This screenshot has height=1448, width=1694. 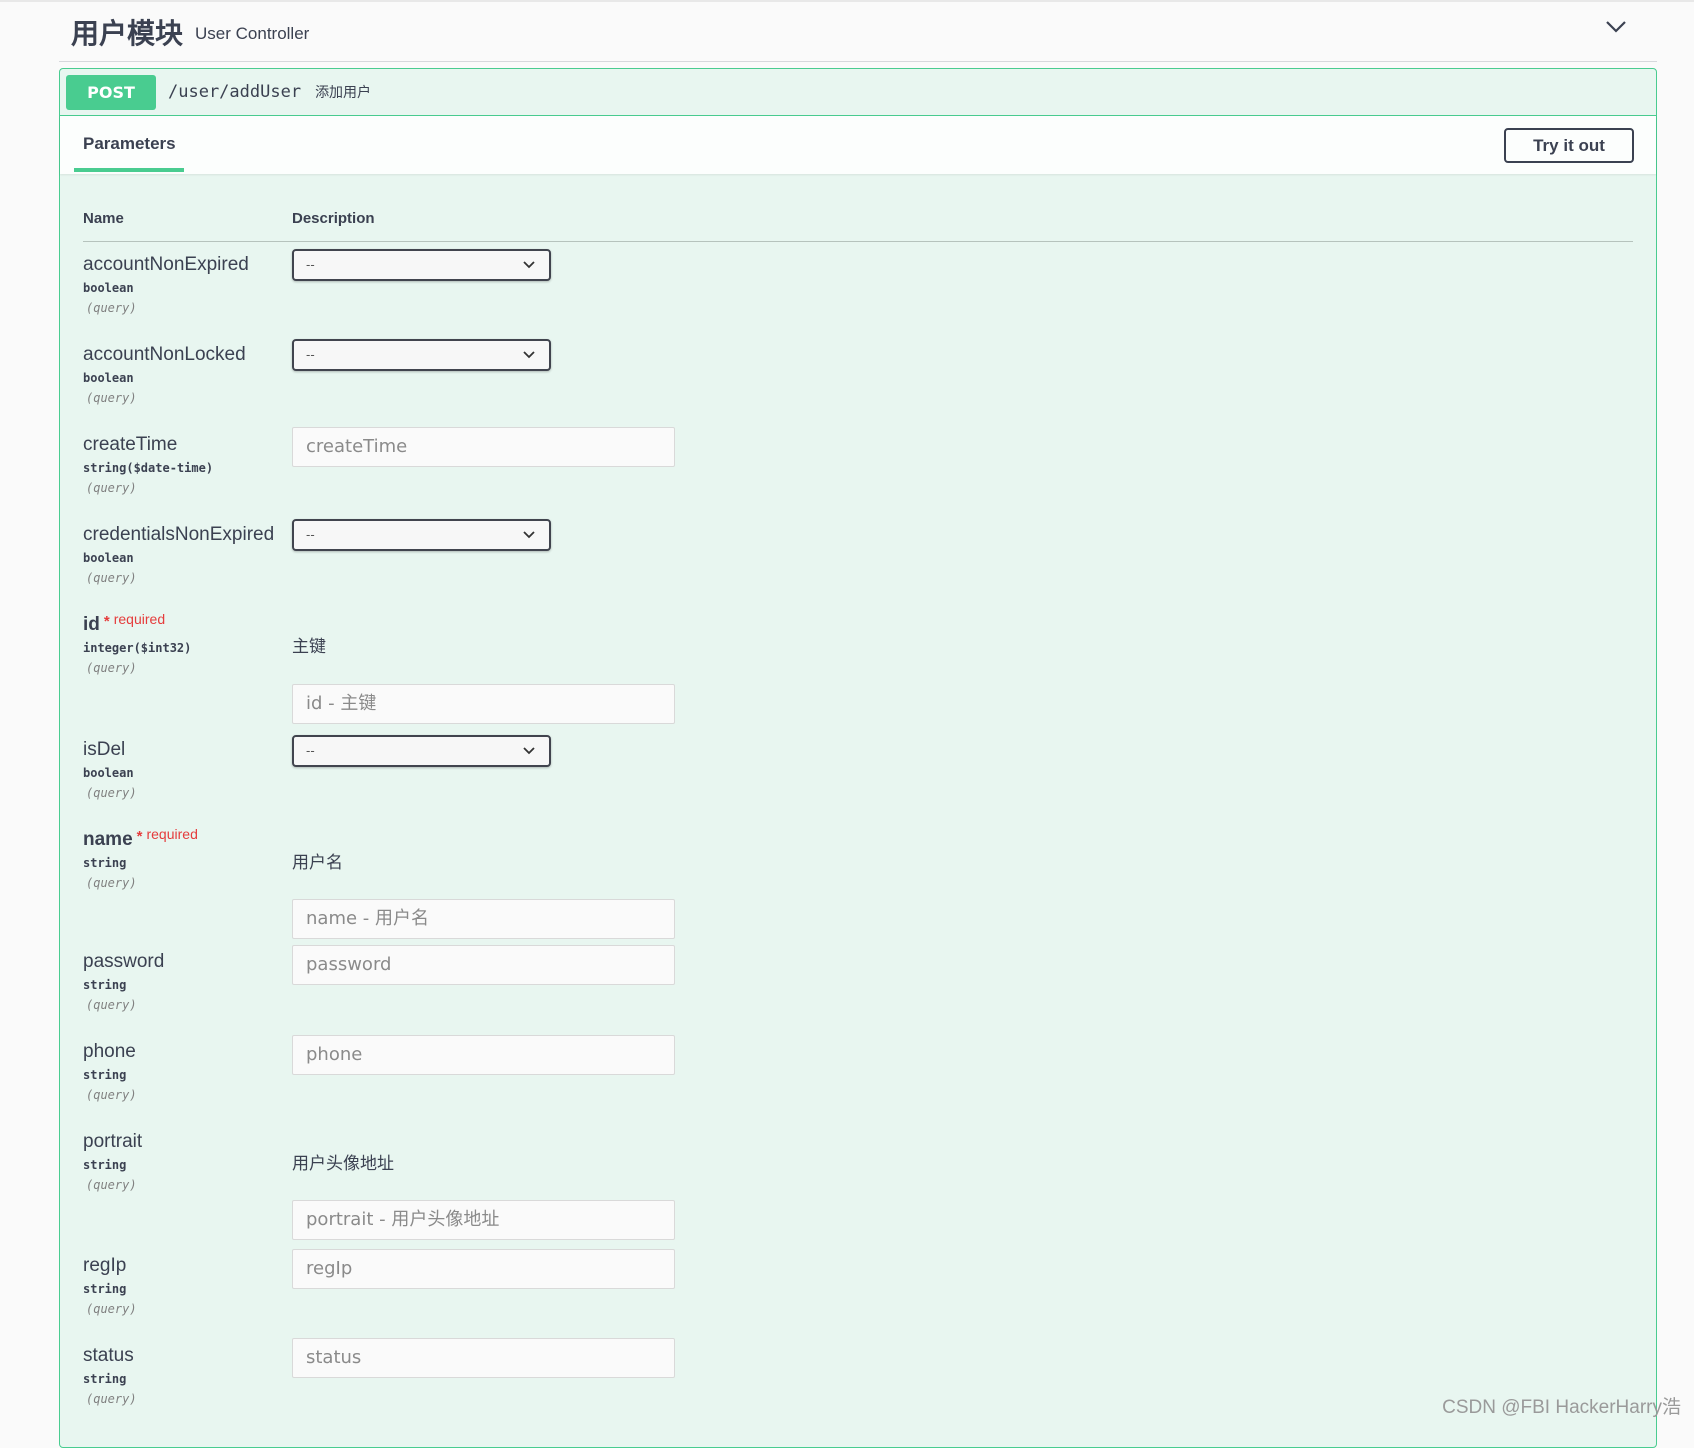 I want to click on param-description: 用户头像地址, so click(x=343, y=1164).